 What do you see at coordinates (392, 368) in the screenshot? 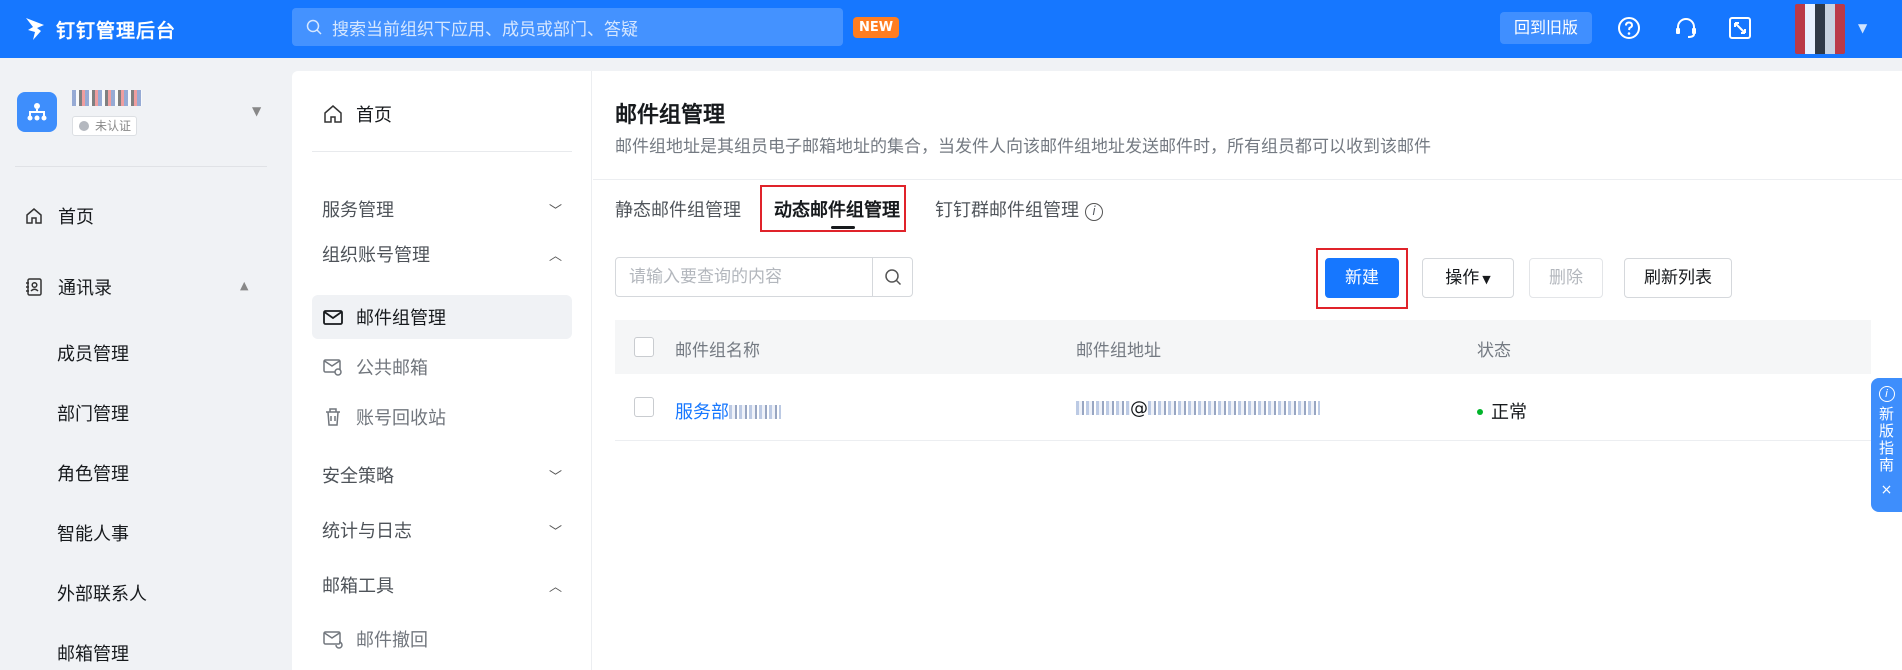
I see `sub-item-label: 公共邮箱` at bounding box center [392, 368].